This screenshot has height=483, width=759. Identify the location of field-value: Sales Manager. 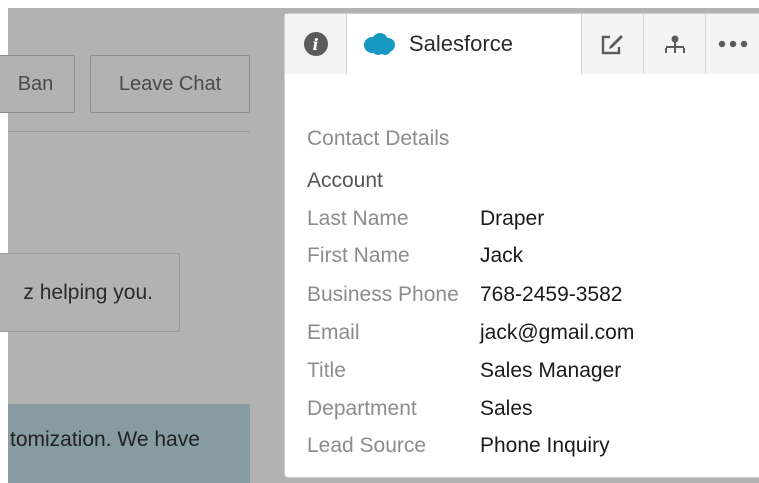
(551, 370).